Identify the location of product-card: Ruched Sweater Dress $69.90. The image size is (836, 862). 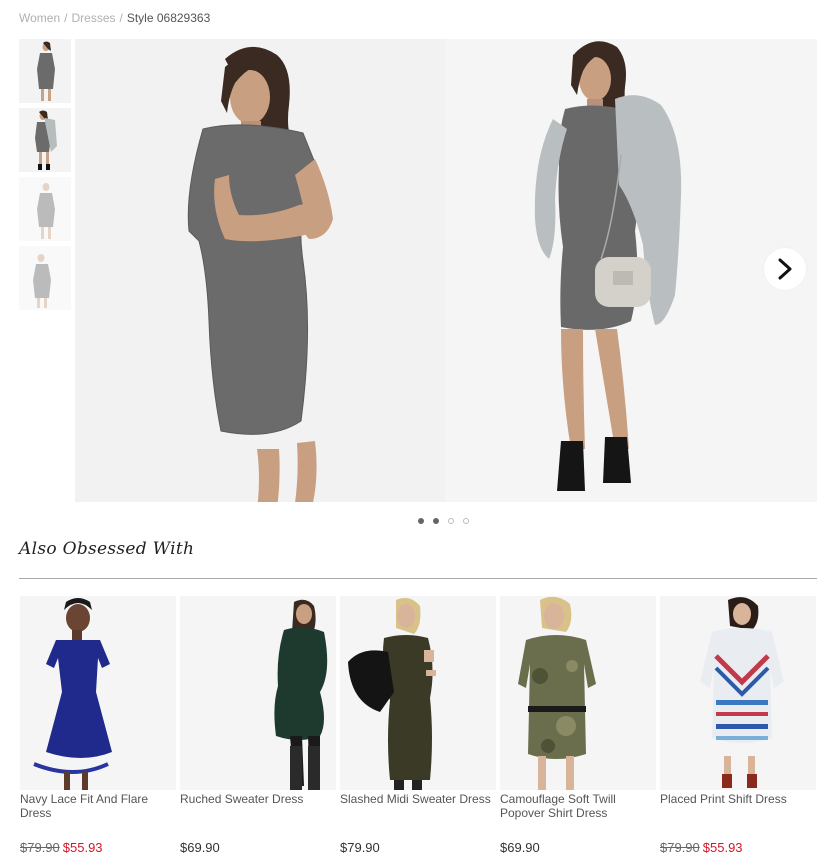
(258, 725).